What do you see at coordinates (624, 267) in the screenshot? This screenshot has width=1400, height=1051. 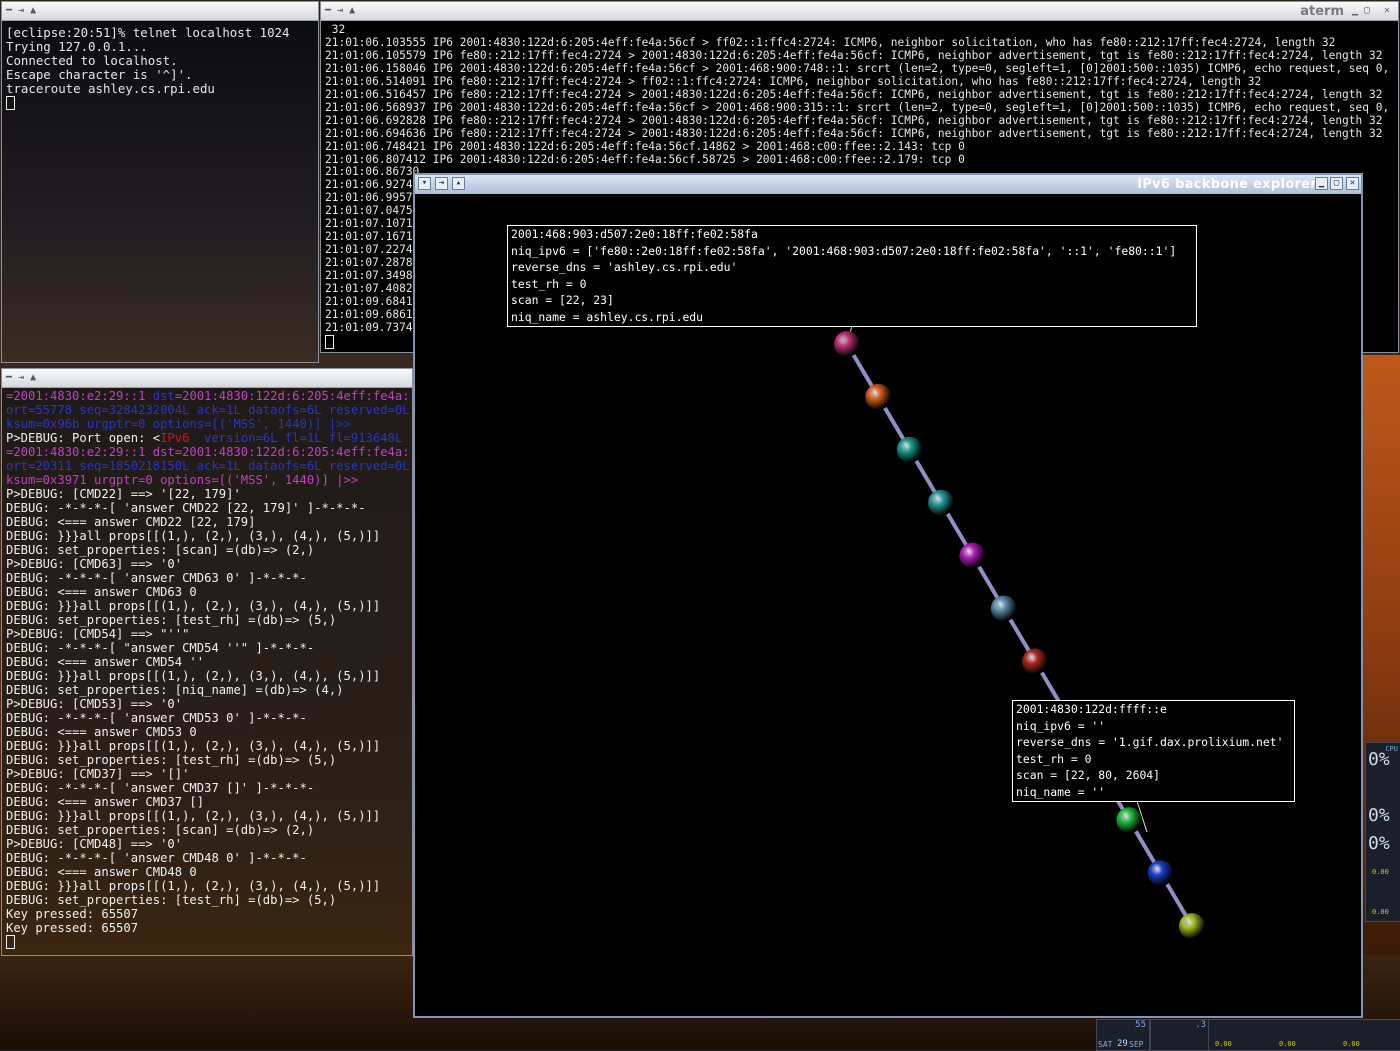 I see `host-info-line: reverse_dns = 'ashley.cs.rpi.edu'` at bounding box center [624, 267].